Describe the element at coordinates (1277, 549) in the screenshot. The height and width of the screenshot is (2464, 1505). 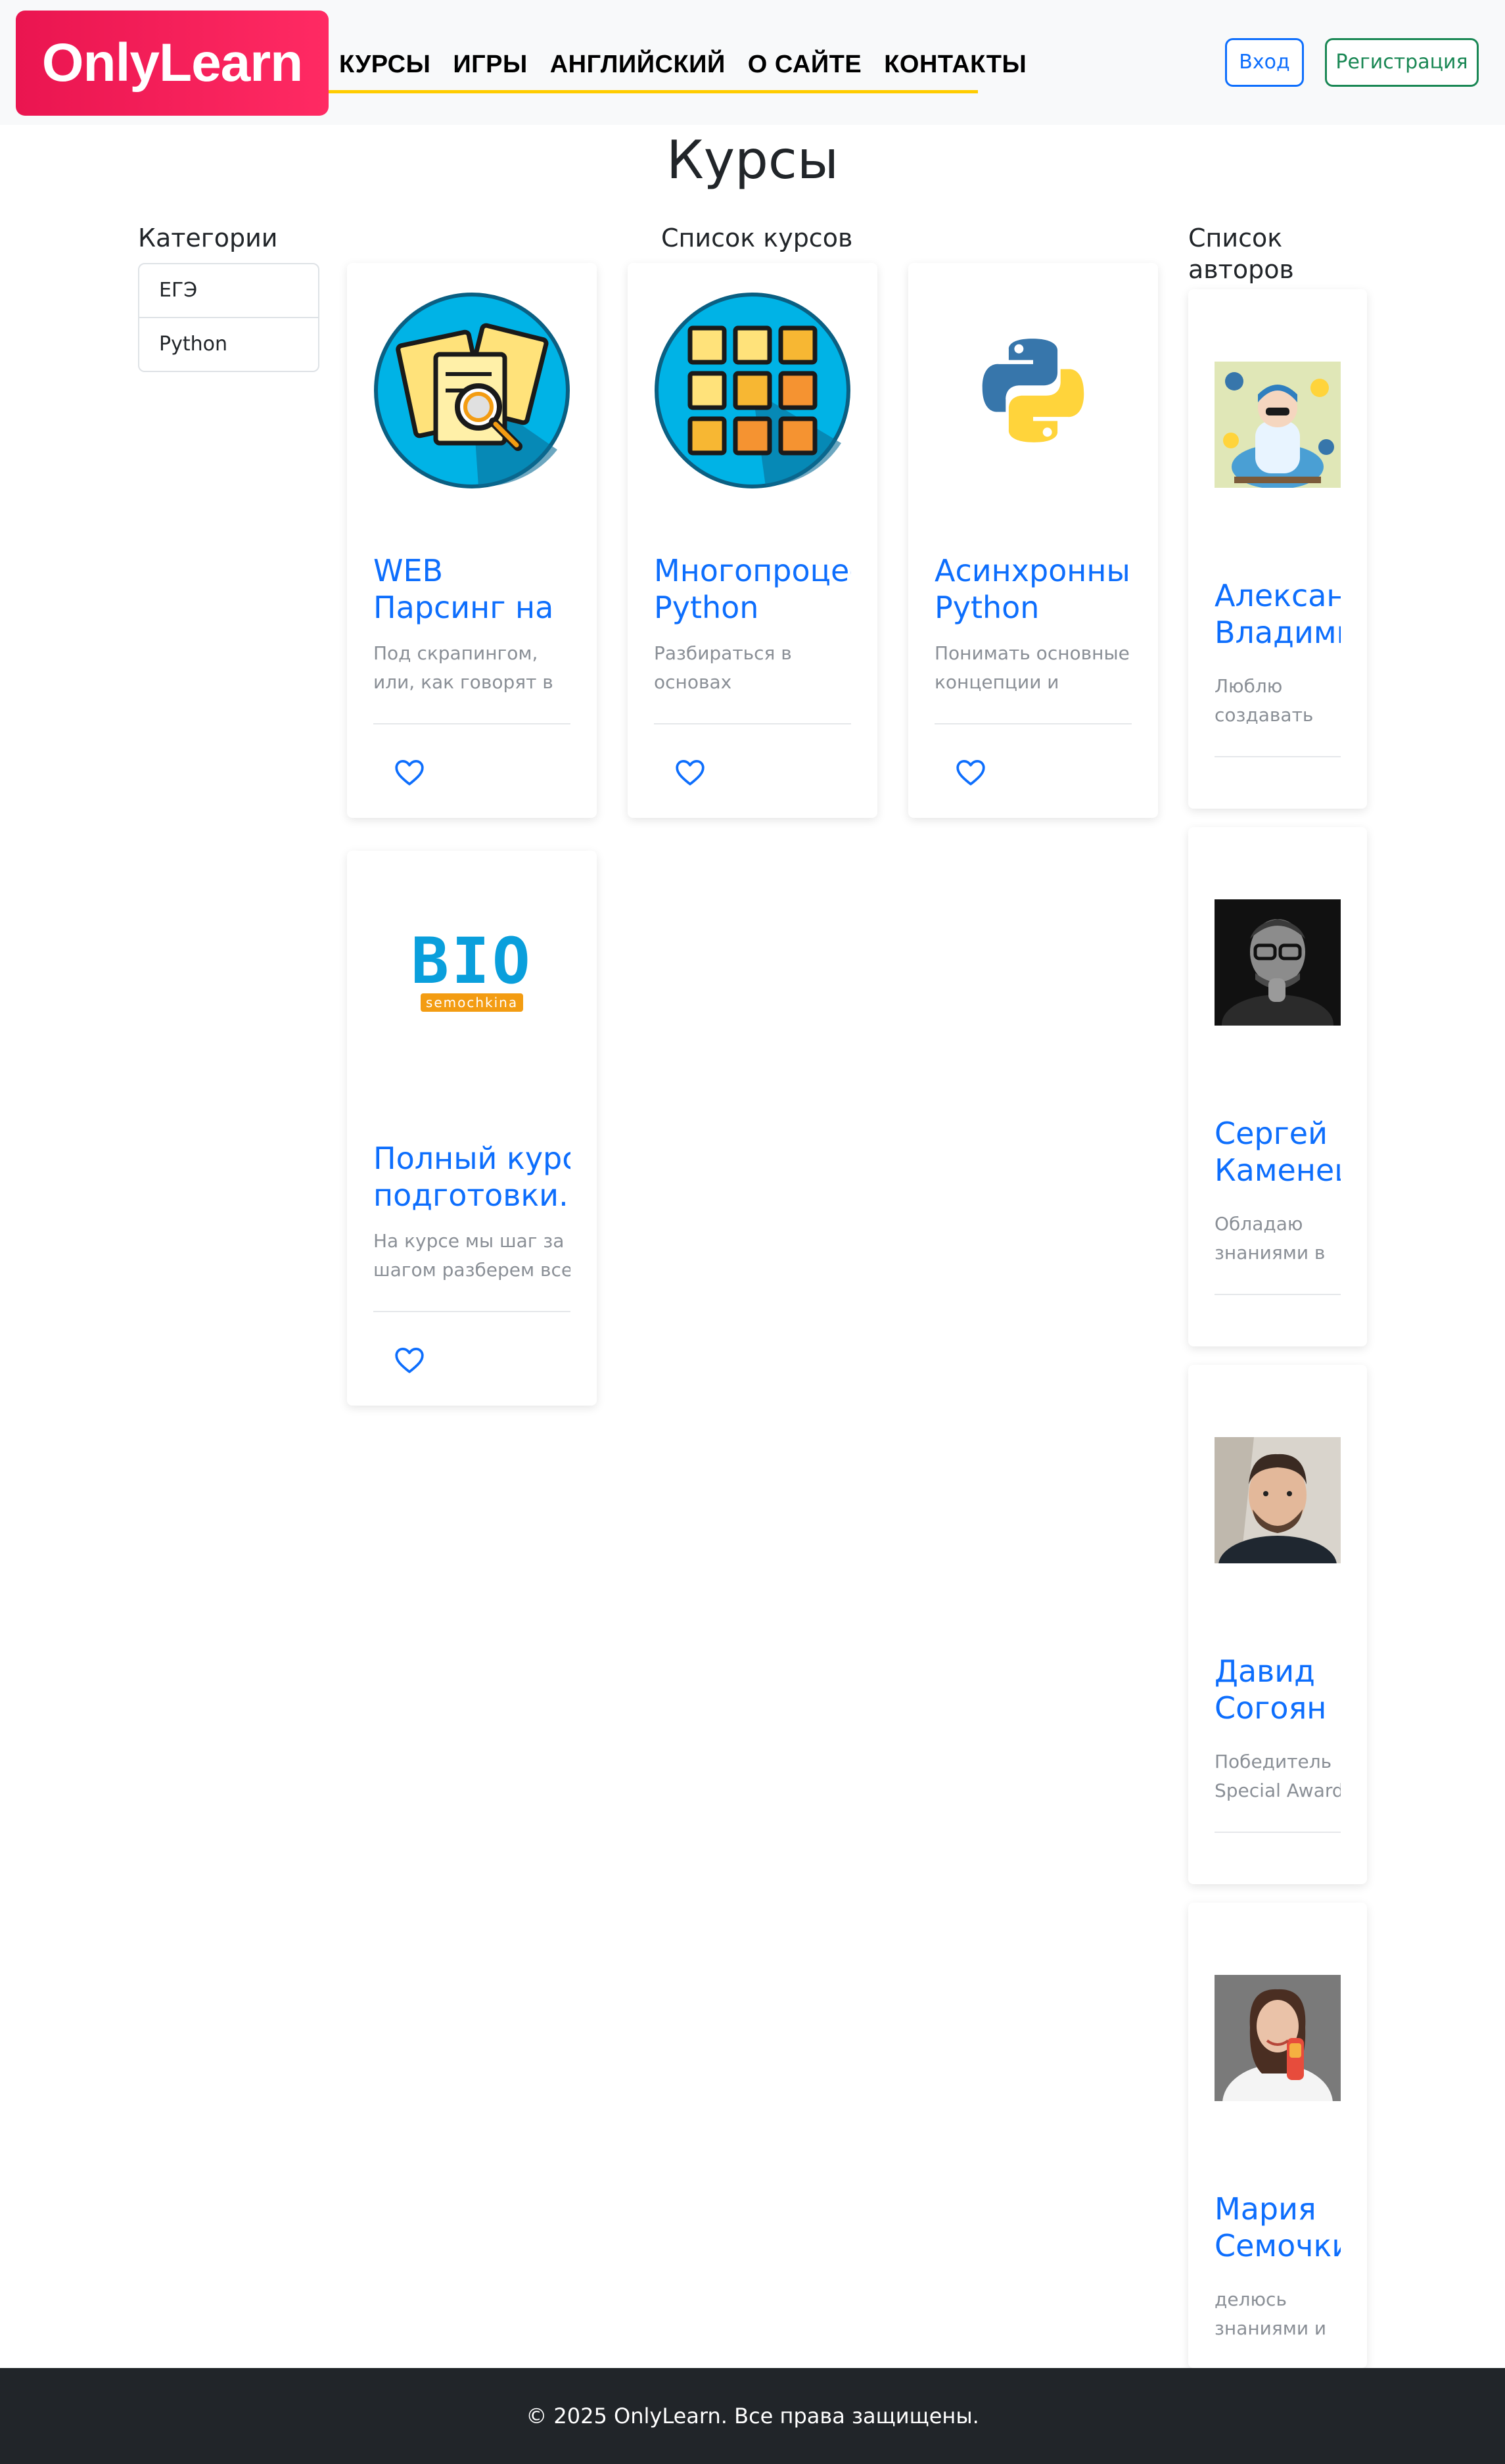
I see `author-card: Александр Владимир Люблю создавать` at that location.